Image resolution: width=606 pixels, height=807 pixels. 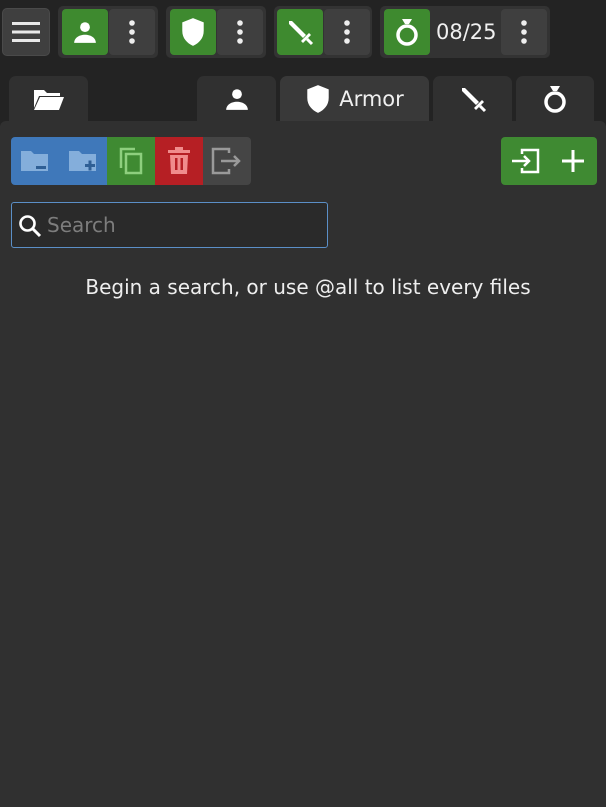 I want to click on character-more-button, so click(x=132, y=32).